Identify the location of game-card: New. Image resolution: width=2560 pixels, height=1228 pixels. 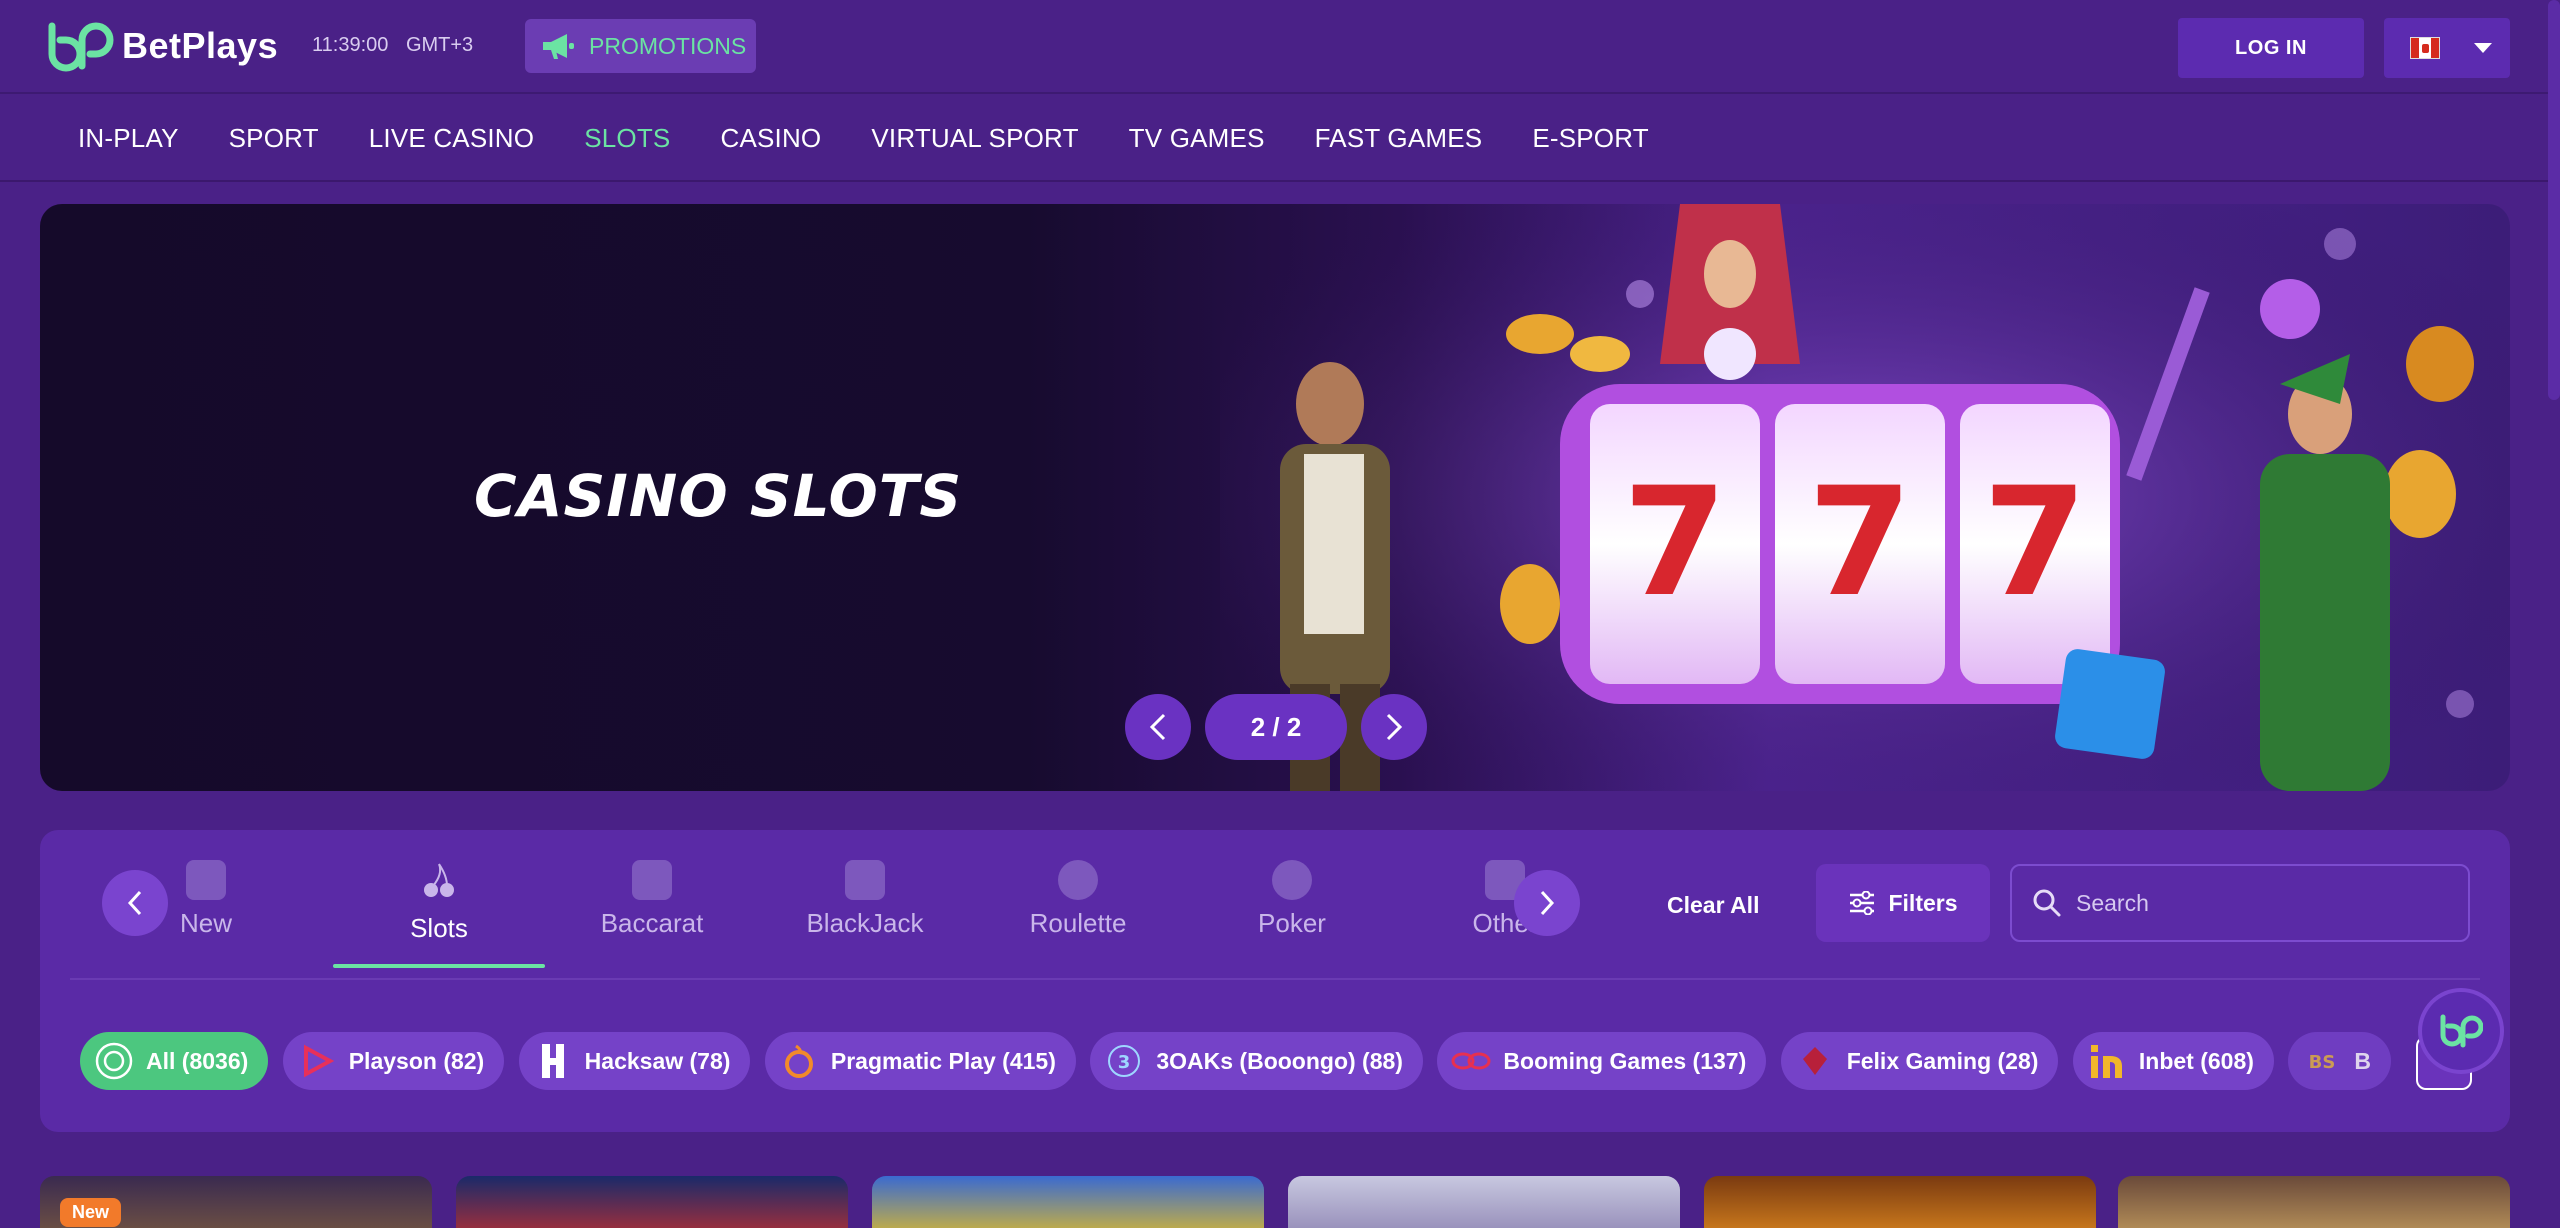
(236, 1202).